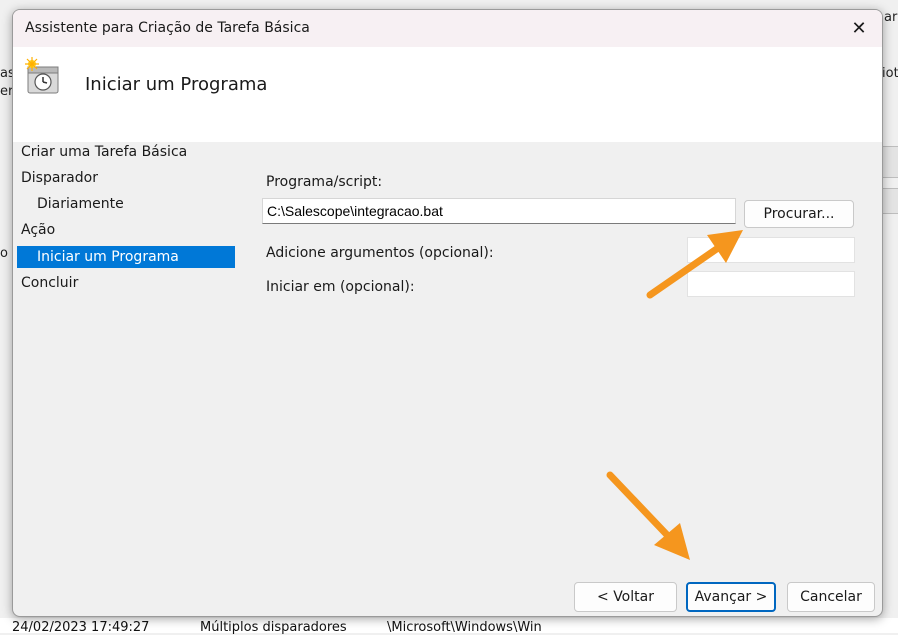 The image size is (898, 635). Describe the element at coordinates (167, 28) in the screenshot. I see `window-title: Assistente para Criação de Tarefa Básica` at that location.